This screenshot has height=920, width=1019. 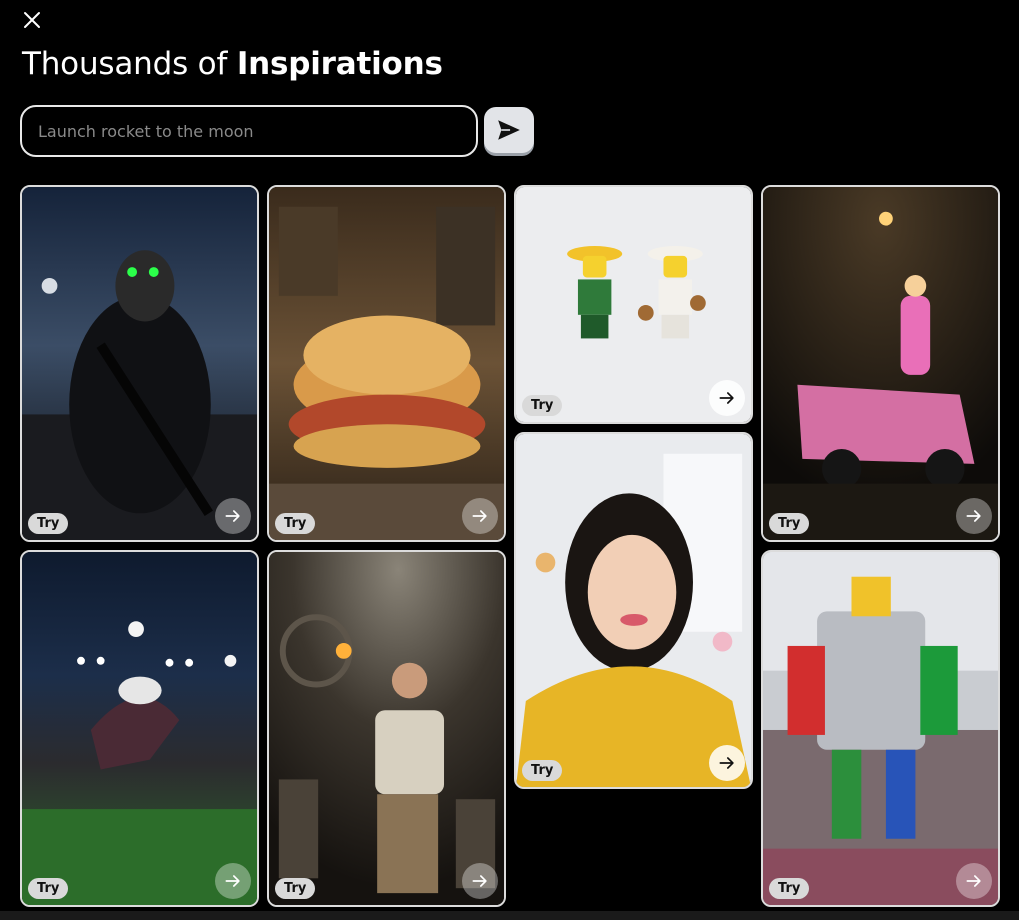 I want to click on page-title: Thousands of Inspirations, so click(x=232, y=64).